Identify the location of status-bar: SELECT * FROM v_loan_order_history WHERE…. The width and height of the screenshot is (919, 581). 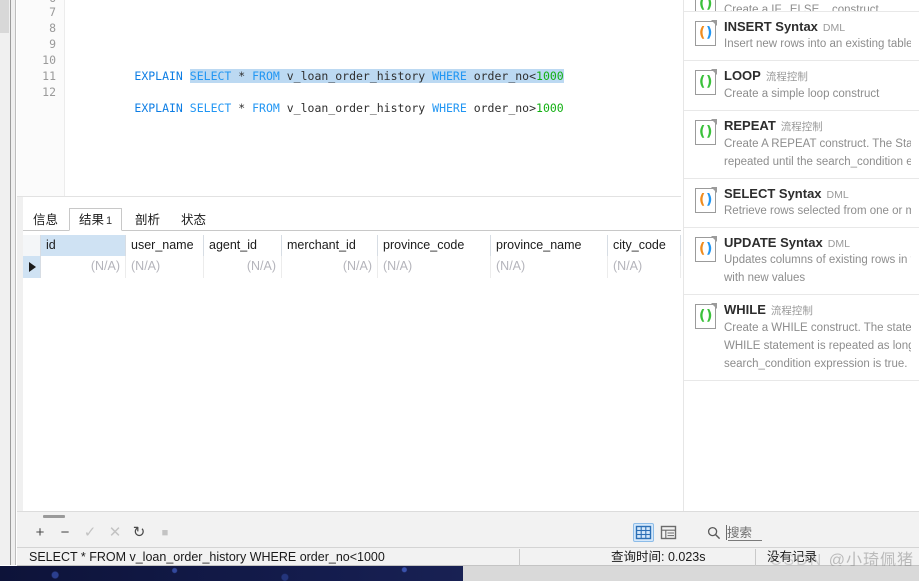
(468, 556).